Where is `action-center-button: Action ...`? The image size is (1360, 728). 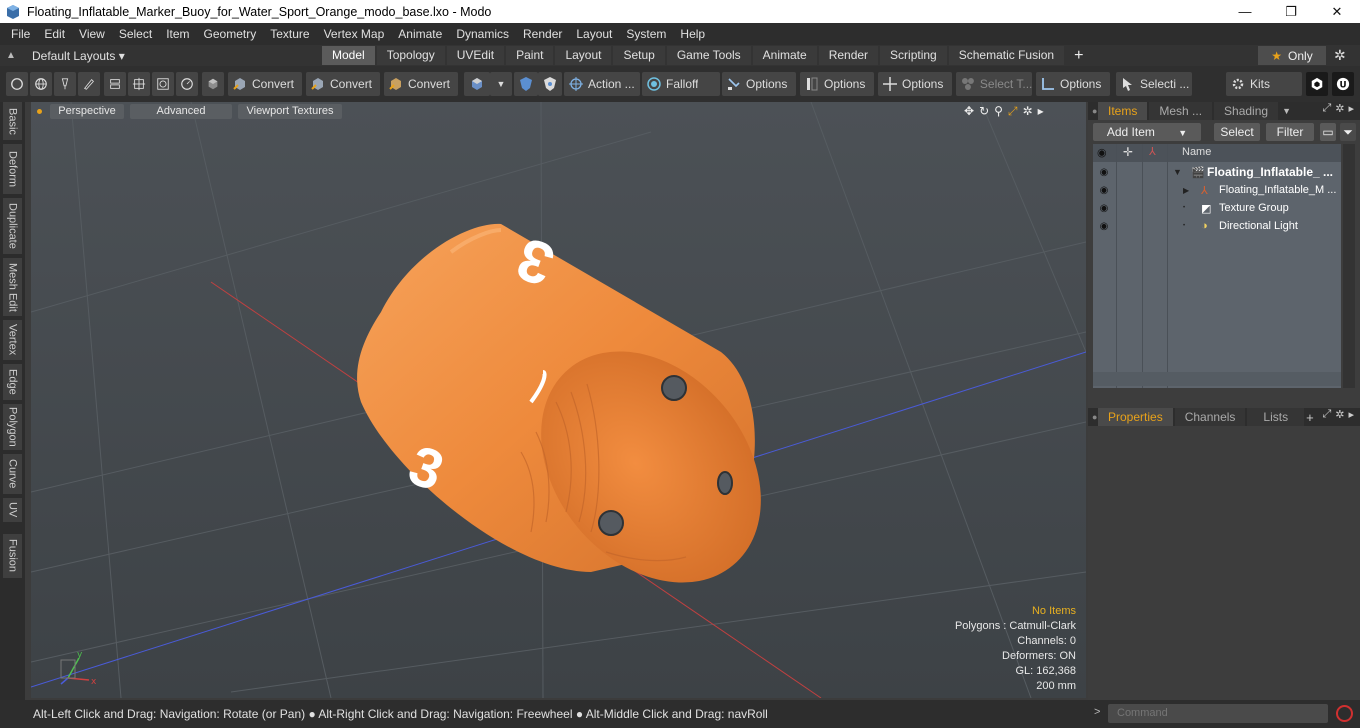
action-center-button: Action ... is located at coordinates (602, 84).